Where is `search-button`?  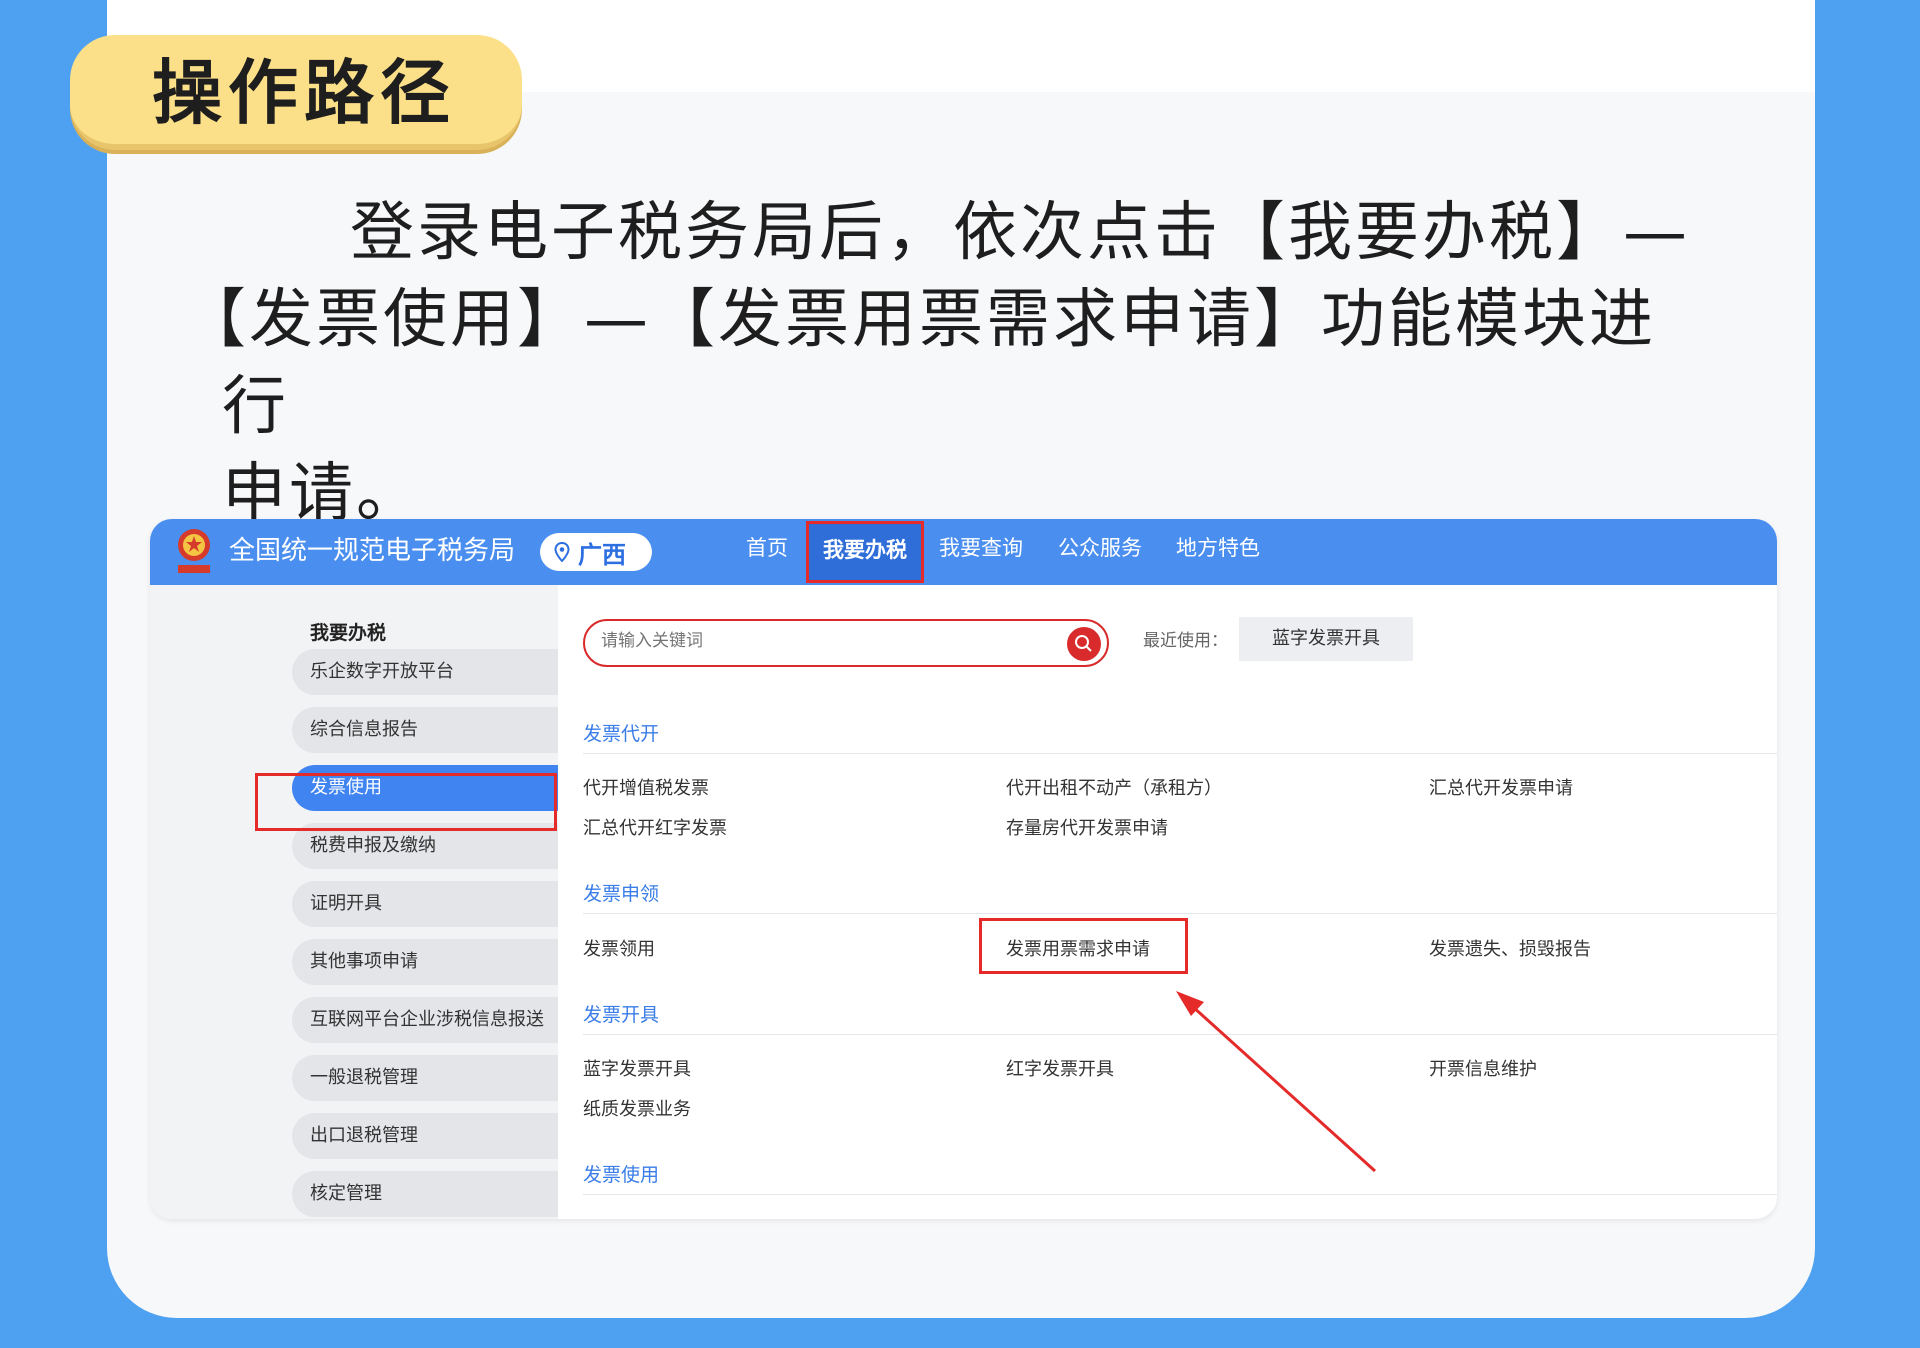 search-button is located at coordinates (1084, 644).